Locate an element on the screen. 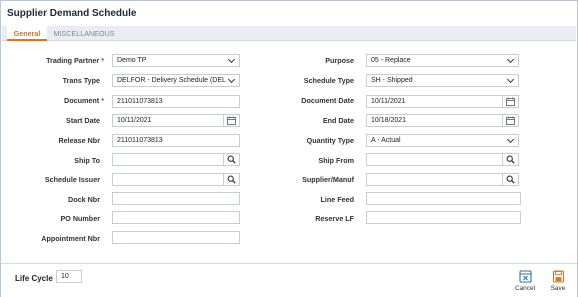 This screenshot has width=578, height=297. start-date-field: 10/11/2021 is located at coordinates (176, 120).